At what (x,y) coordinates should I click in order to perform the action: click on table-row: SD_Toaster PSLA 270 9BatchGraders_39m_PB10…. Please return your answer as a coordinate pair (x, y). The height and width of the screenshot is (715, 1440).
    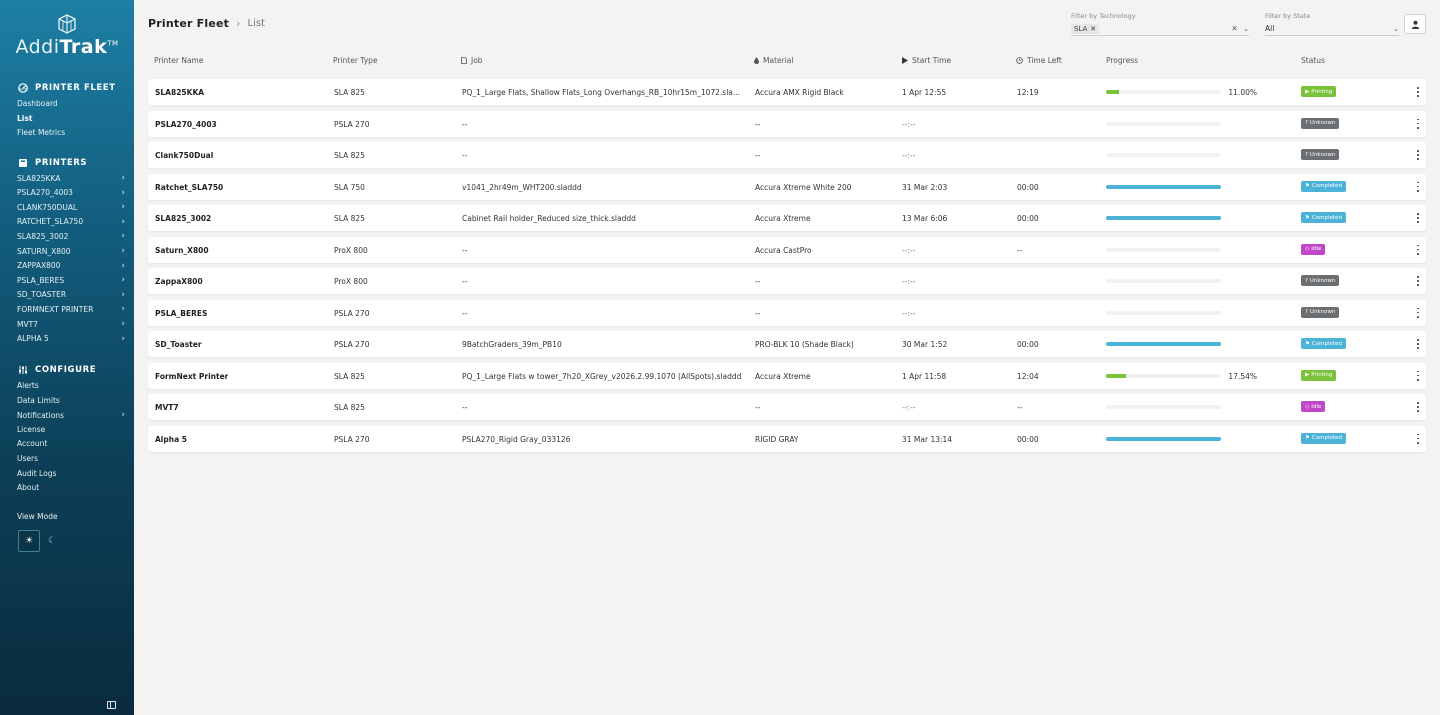
    Looking at the image, I should click on (787, 344).